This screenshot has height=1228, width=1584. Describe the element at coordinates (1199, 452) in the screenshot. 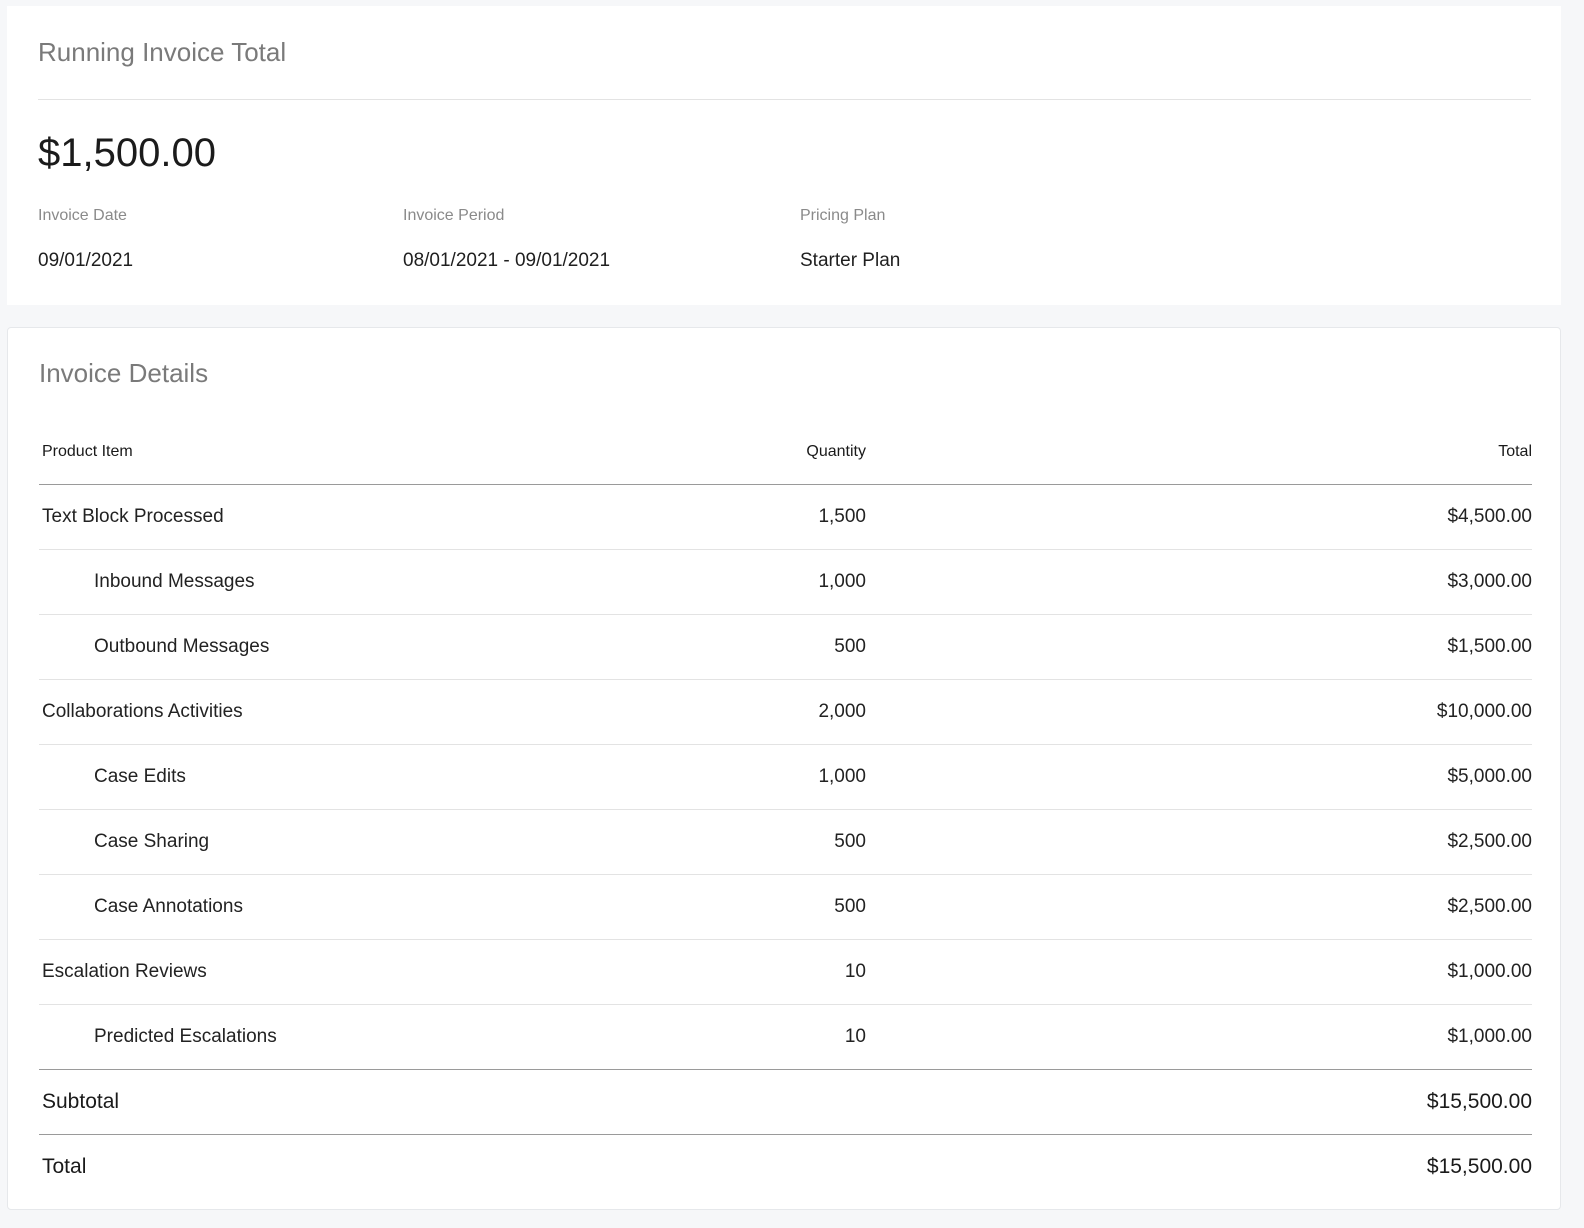

I see `column-header-total: Total` at that location.